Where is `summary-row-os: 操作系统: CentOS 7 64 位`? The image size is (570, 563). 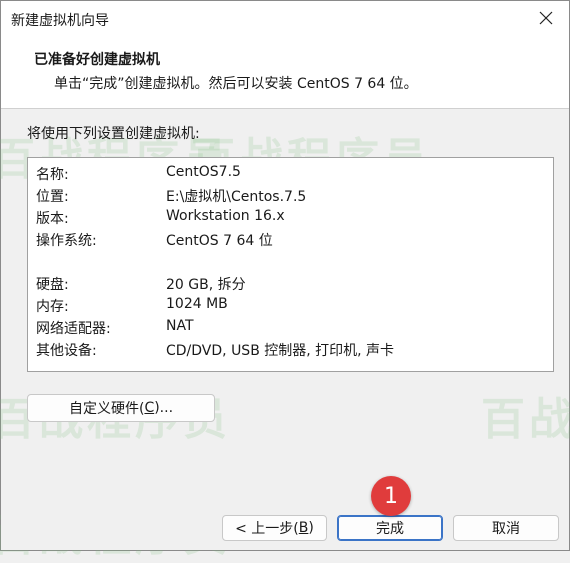
summary-row-os: 操作系统: CentOS 7 64 位 is located at coordinates (286, 241).